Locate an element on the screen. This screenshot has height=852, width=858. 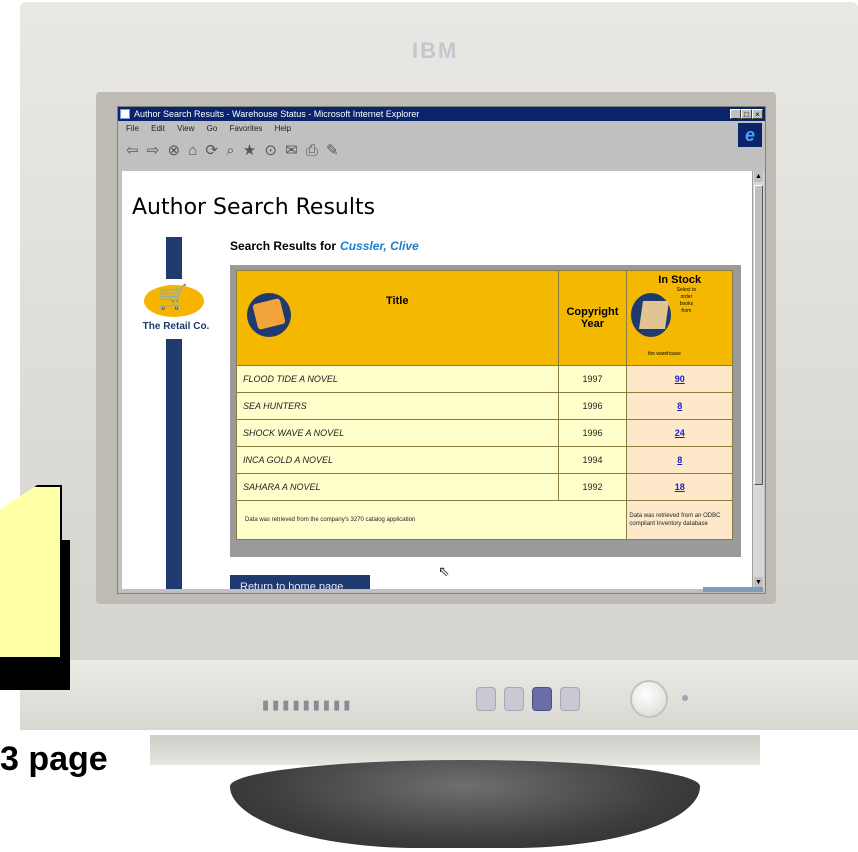
search-label: Search Results for is located at coordinates (283, 246).